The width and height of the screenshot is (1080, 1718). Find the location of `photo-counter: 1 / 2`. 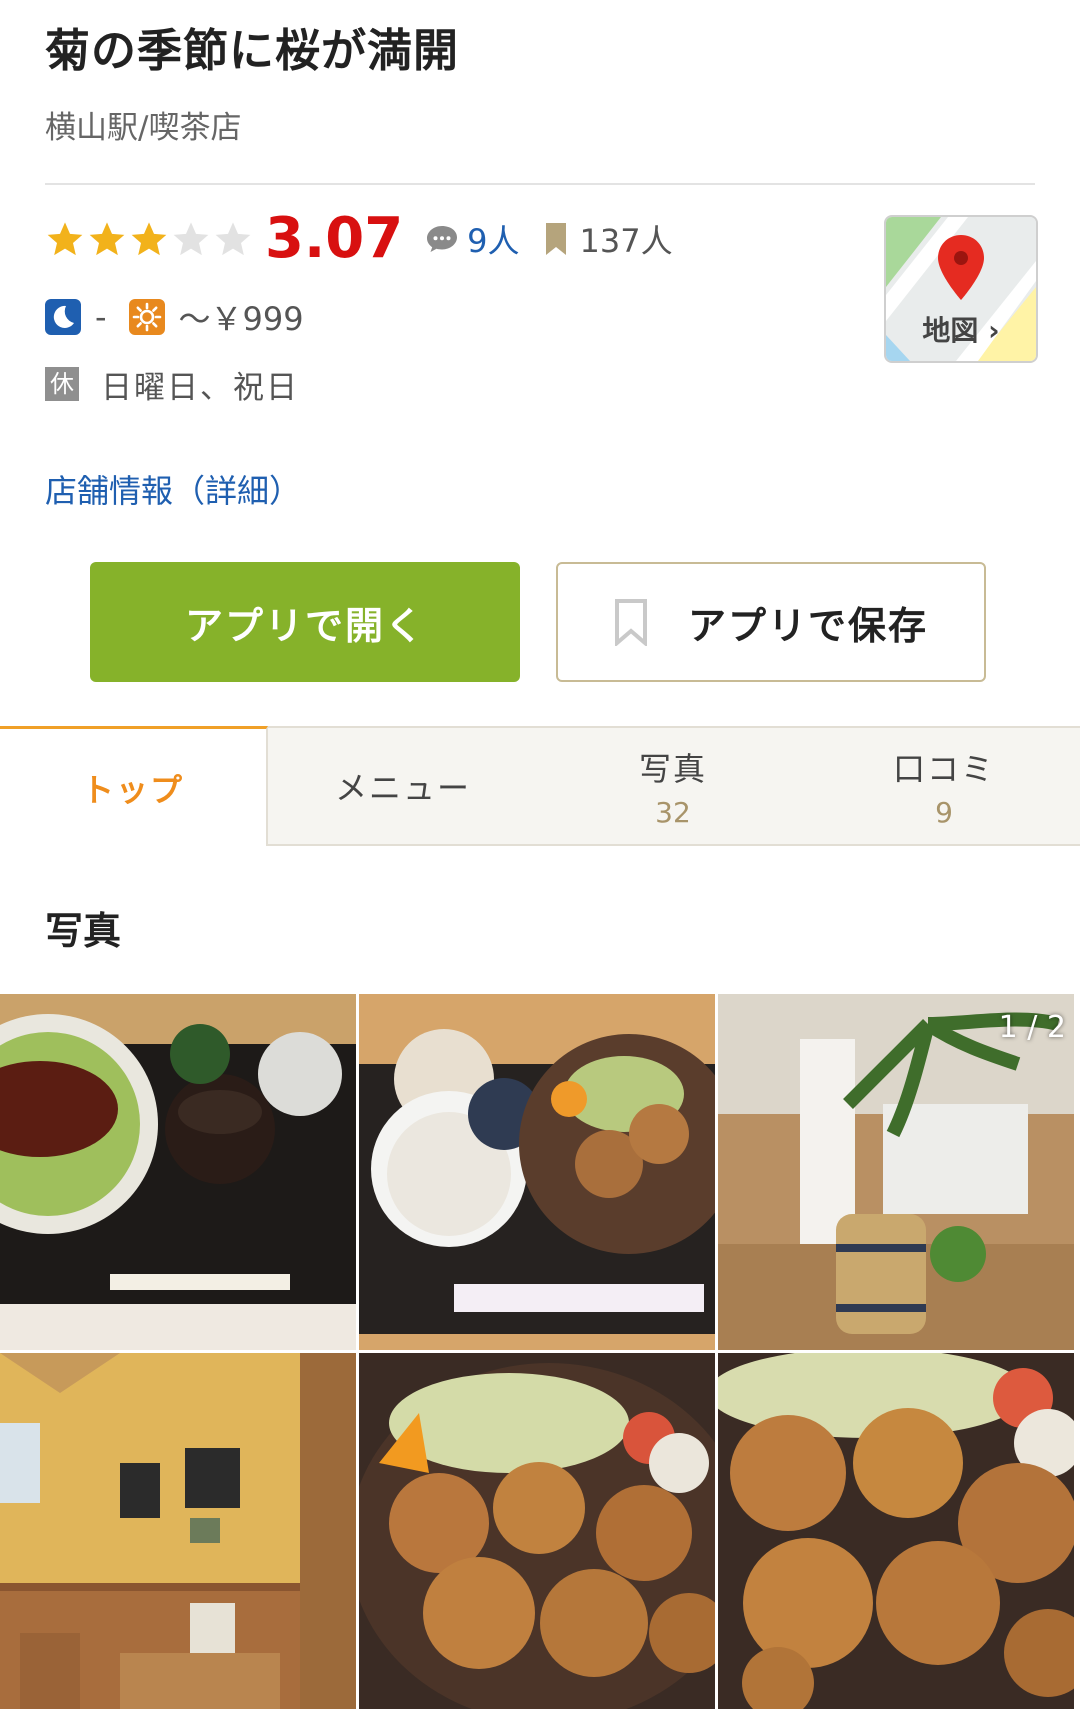

photo-counter: 1 / 2 is located at coordinates (1032, 1027).